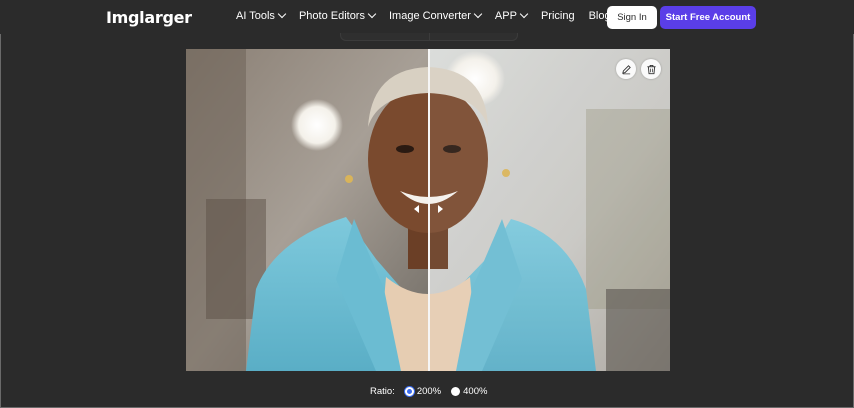 The image size is (854, 408). I want to click on trash-icon, so click(651, 69).